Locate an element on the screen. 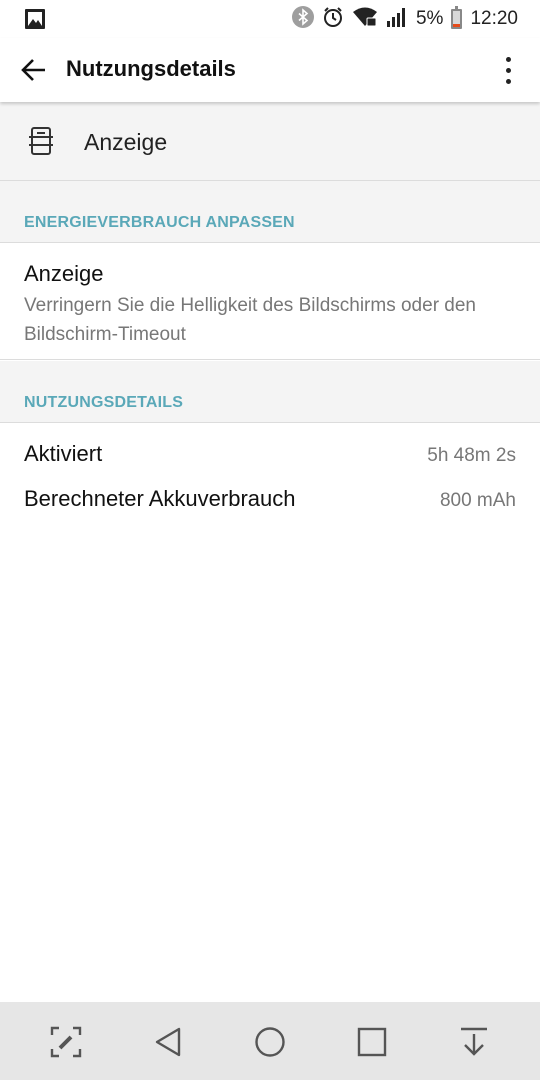 Image resolution: width=540 pixels, height=1080 pixels. status-bar: 5% 12:20 is located at coordinates (270, 19).